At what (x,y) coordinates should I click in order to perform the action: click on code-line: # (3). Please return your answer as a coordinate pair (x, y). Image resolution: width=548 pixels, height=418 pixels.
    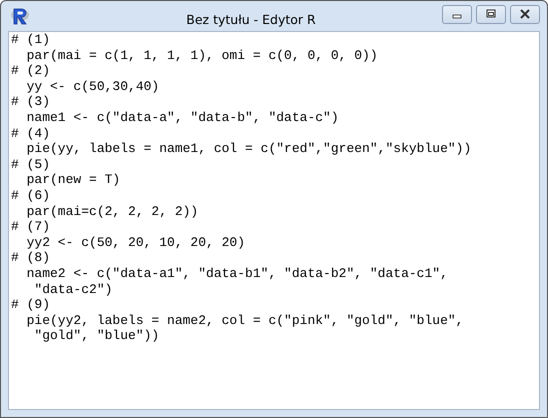
    Looking at the image, I should click on (30, 102).